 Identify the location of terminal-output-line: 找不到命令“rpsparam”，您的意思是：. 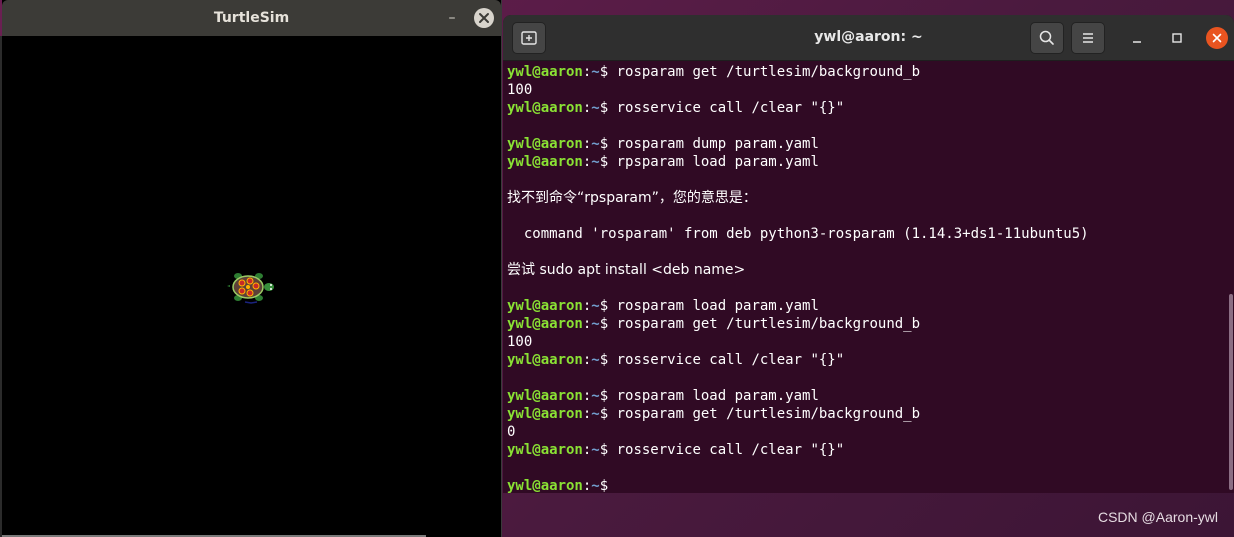
(632, 198).